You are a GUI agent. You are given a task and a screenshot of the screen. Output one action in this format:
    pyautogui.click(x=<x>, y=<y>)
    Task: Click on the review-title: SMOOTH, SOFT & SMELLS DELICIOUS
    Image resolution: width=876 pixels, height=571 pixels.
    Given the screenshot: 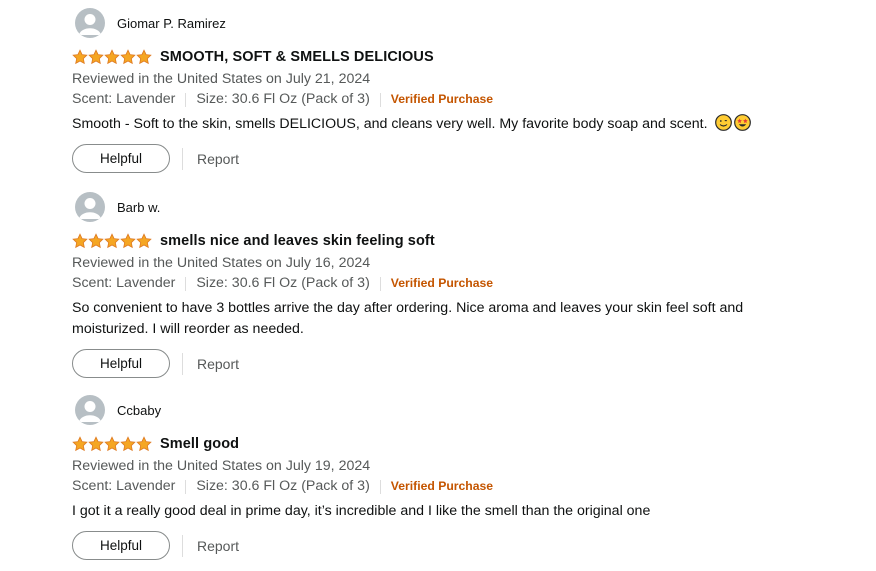 What is the action you would take?
    pyautogui.click(x=297, y=57)
    